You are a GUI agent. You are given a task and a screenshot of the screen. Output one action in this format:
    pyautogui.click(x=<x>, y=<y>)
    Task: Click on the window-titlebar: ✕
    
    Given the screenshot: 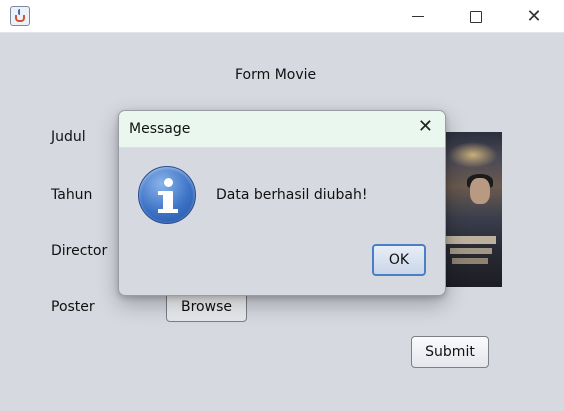 What is the action you would take?
    pyautogui.click(x=282, y=16)
    